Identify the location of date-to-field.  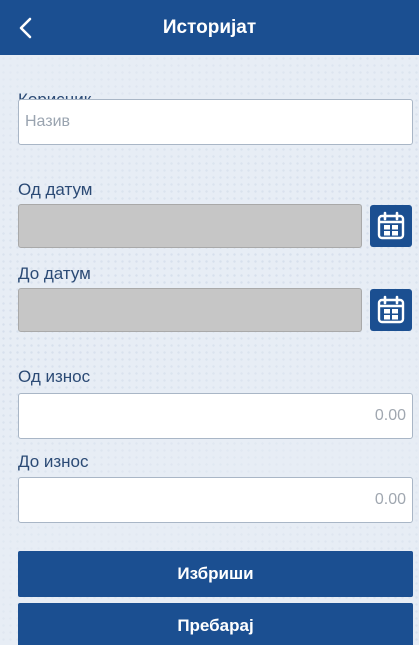
(190, 310).